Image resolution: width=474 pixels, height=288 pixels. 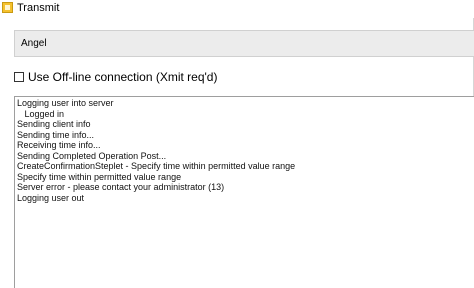 What do you see at coordinates (65, 103) in the screenshot?
I see `log-line: Logging user into server` at bounding box center [65, 103].